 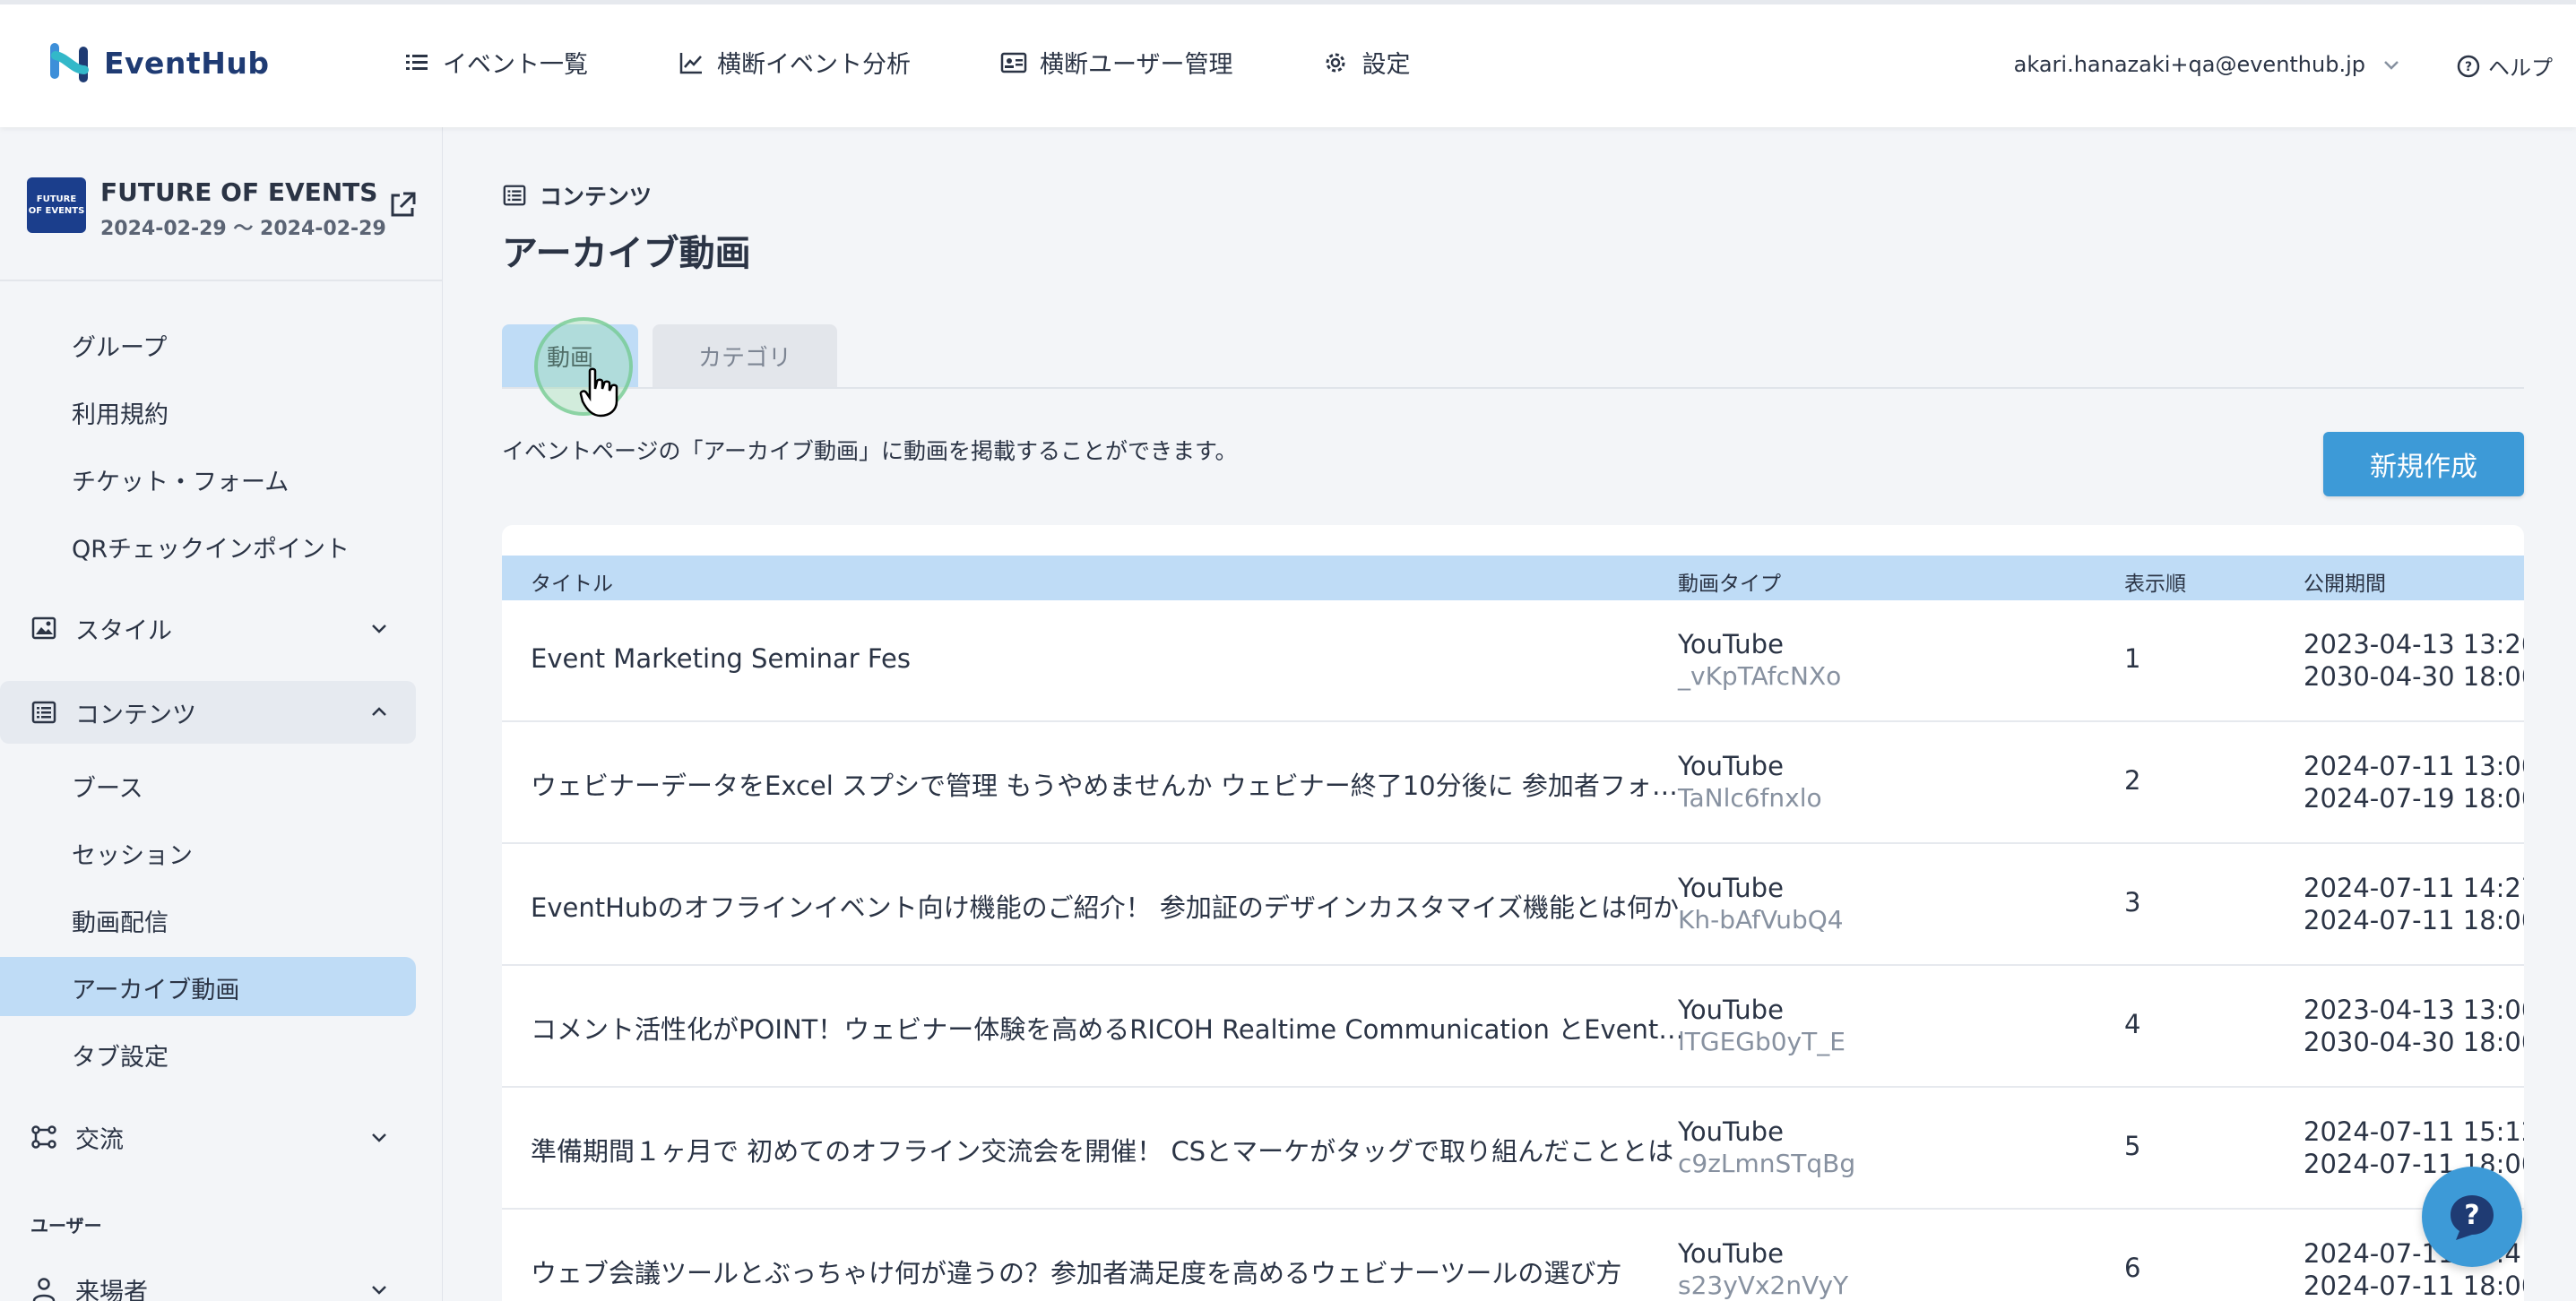 I want to click on header-type: 動画タイプ, so click(x=1729, y=584).